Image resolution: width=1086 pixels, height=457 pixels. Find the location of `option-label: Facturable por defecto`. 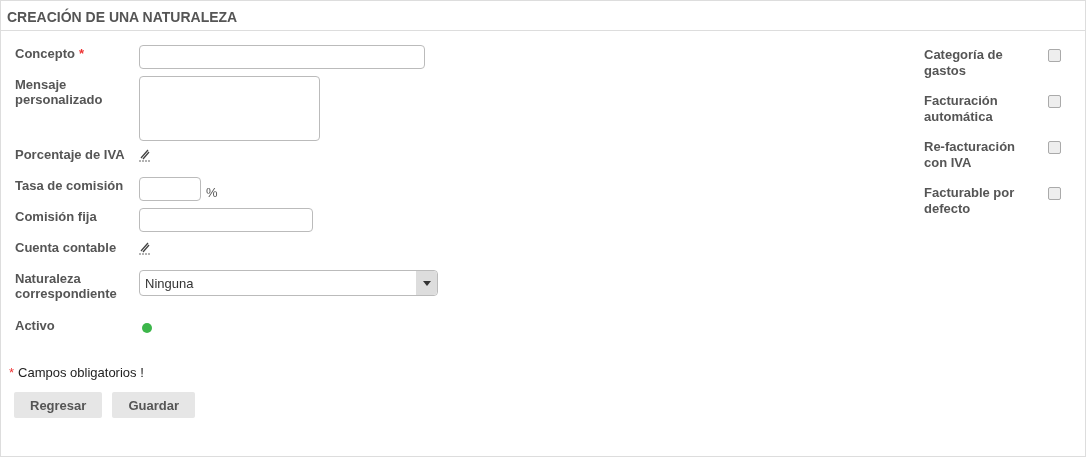

option-label: Facturable por defecto is located at coordinates (970, 201).